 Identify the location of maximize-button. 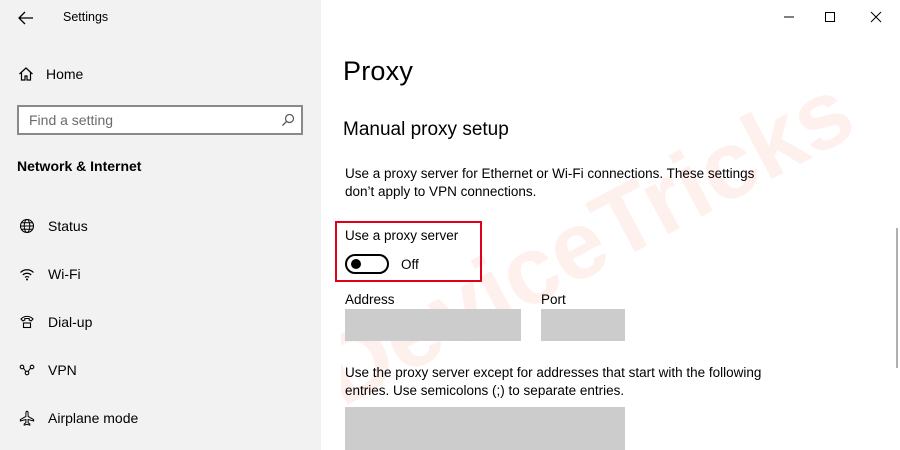
(830, 17).